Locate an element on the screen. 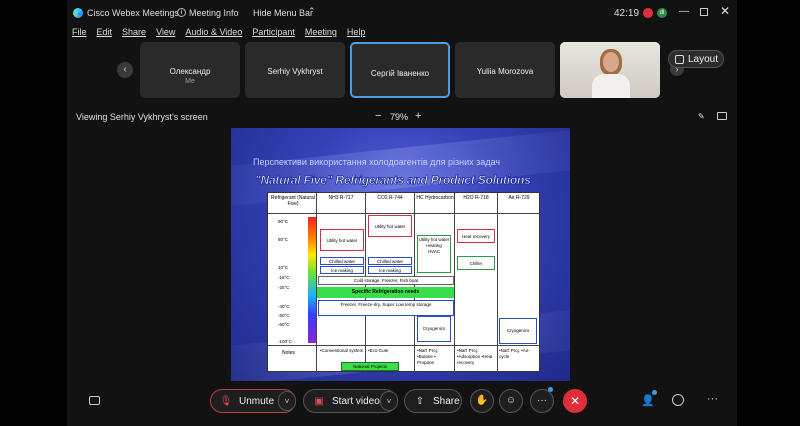 The width and height of the screenshot is (800, 426). layout-button: Layout is located at coordinates (696, 59).